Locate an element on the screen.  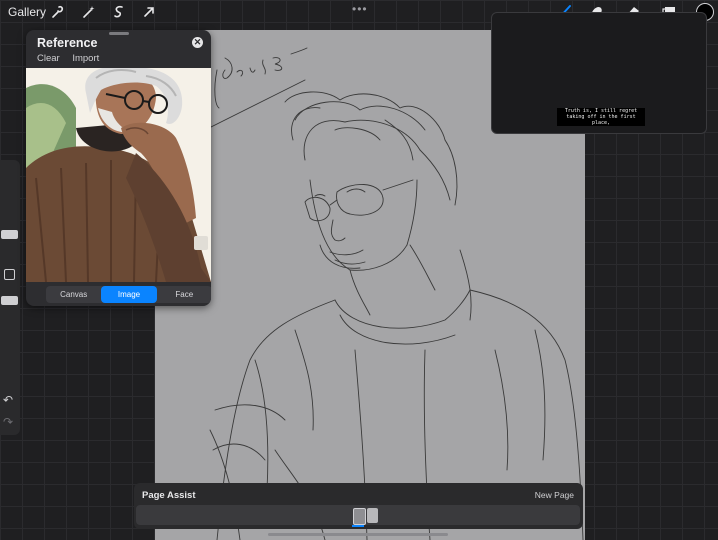
left-sidebar: ↶ ↷ is located at coordinates (10, 297).